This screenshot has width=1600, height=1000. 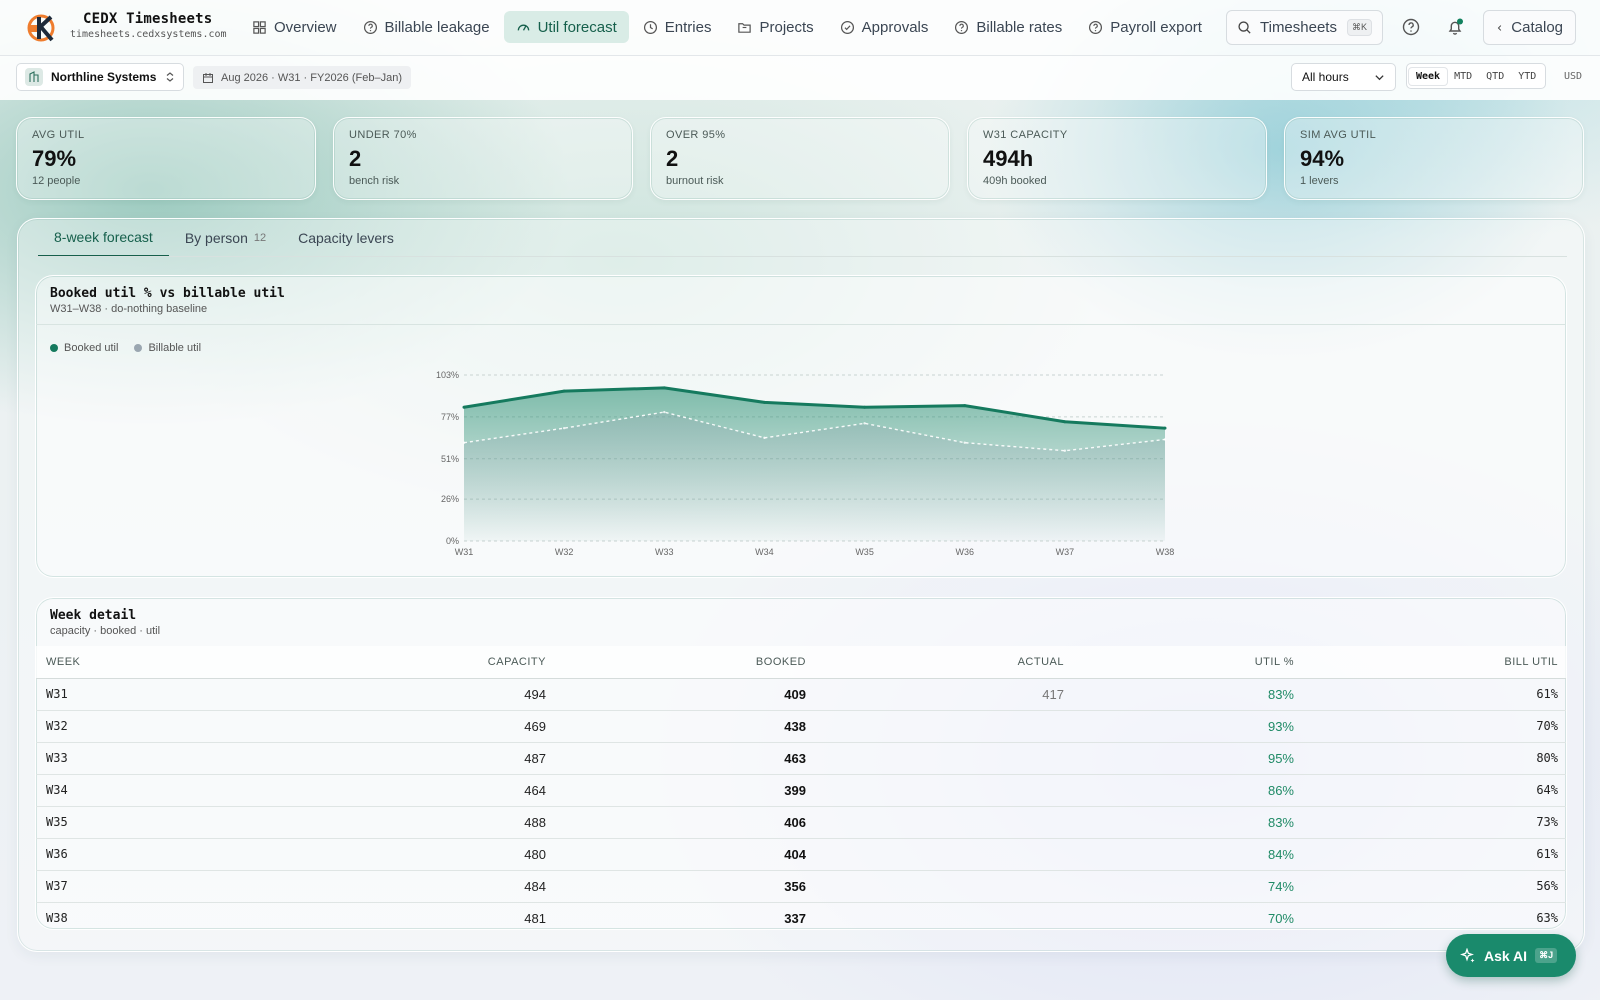 I want to click on col-actual: Actual, so click(x=945, y=662).